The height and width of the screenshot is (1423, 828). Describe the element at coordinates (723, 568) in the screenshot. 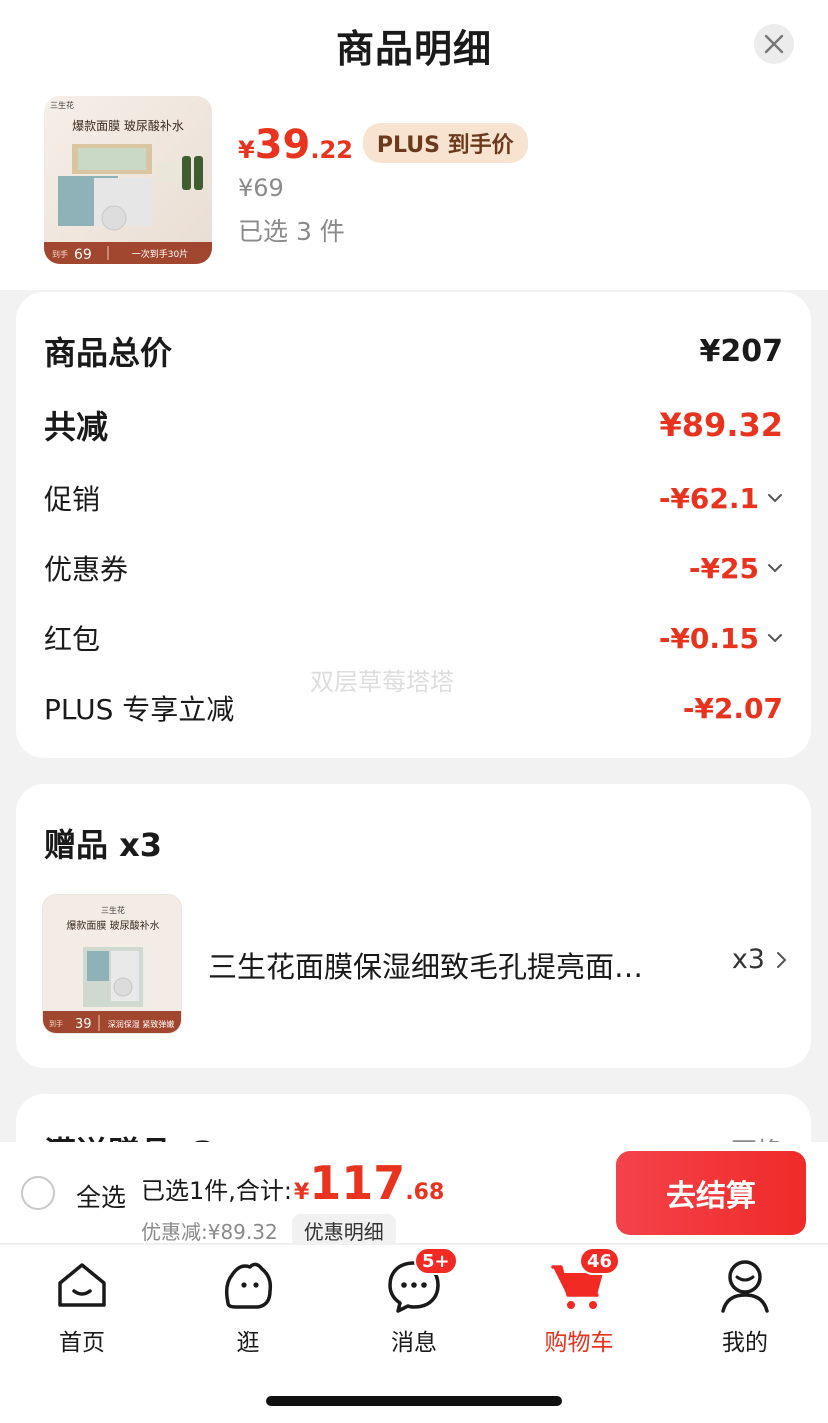

I see `coupon-value: -¥25` at that location.